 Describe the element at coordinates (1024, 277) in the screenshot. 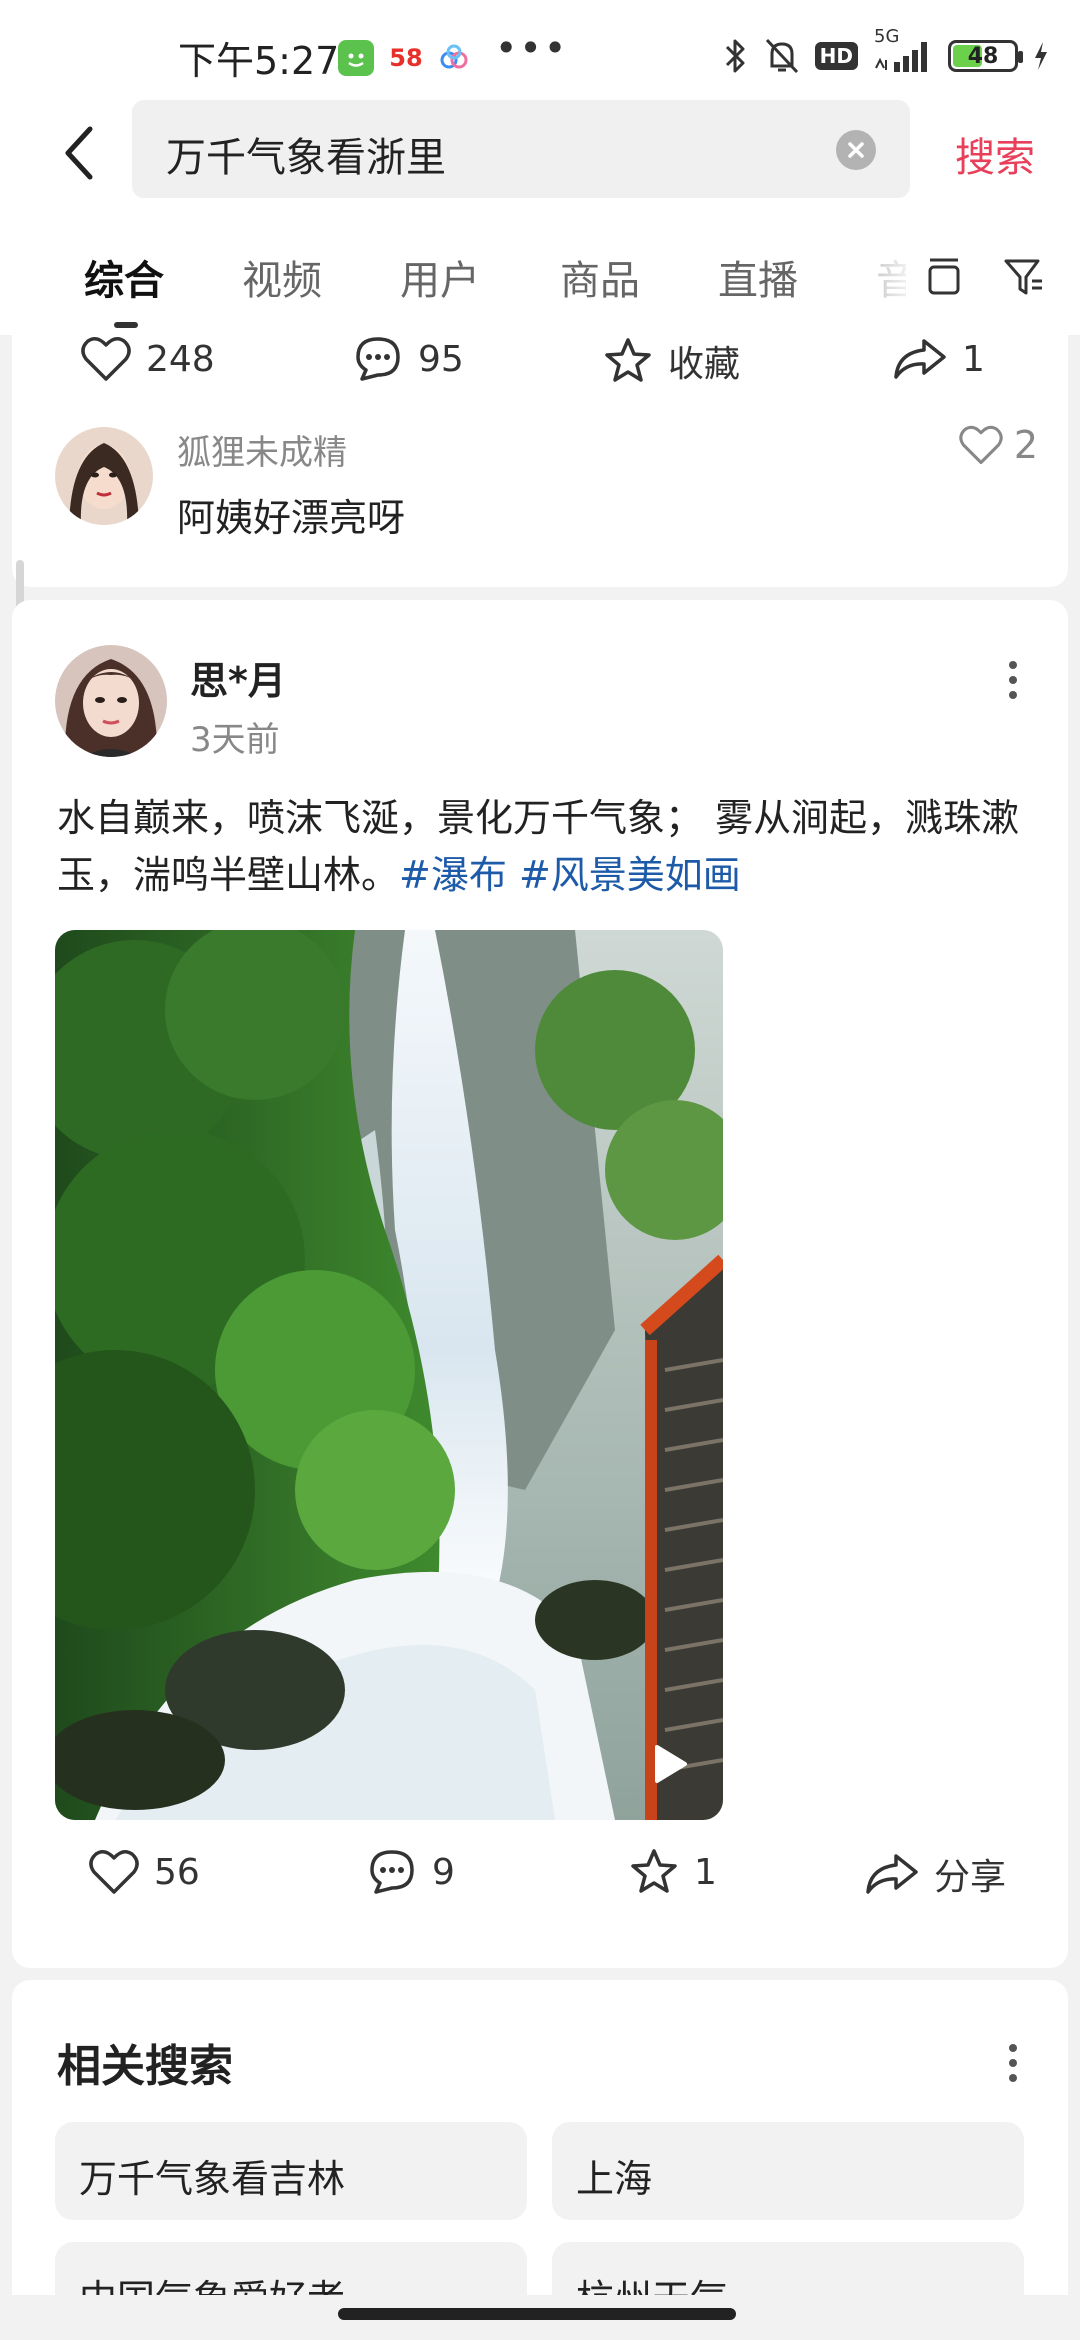

I see `filter-icon` at that location.